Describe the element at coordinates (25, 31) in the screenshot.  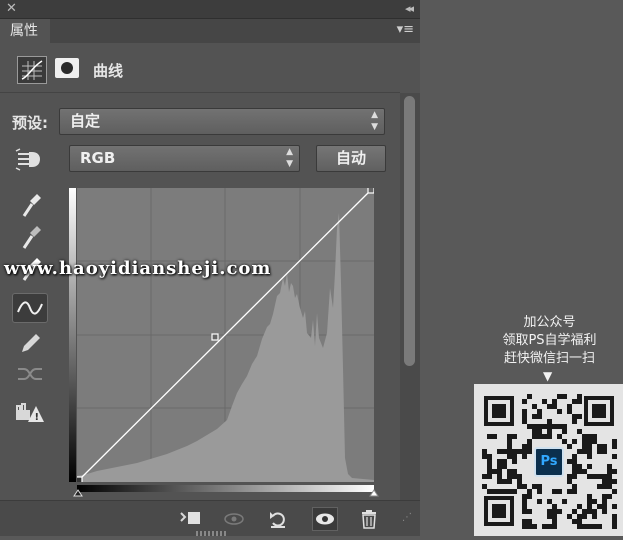
I see `tab-properties: 属性` at that location.